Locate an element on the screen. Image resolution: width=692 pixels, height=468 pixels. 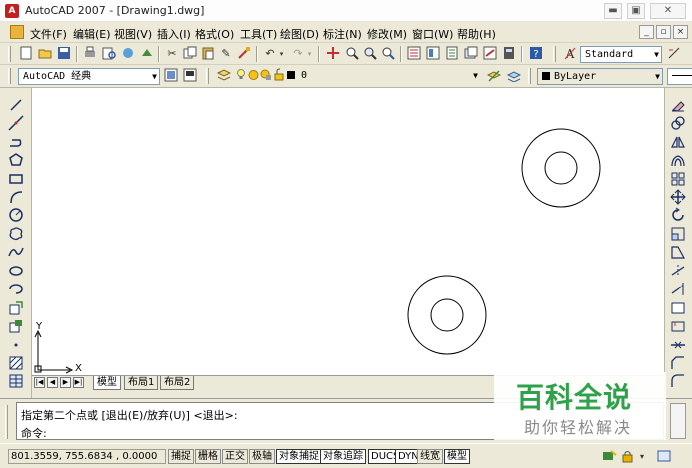
break-icon is located at coordinates (678, 326).